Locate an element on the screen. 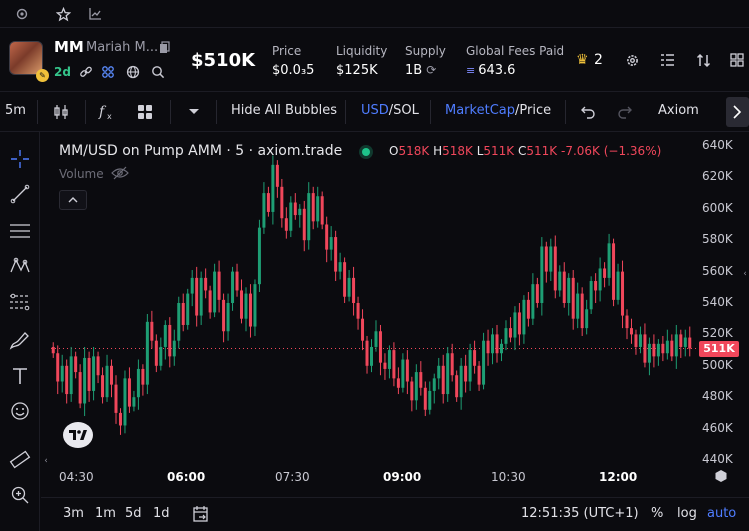 This screenshot has width=749, height=531. pattern-icon is located at coordinates (20, 266).